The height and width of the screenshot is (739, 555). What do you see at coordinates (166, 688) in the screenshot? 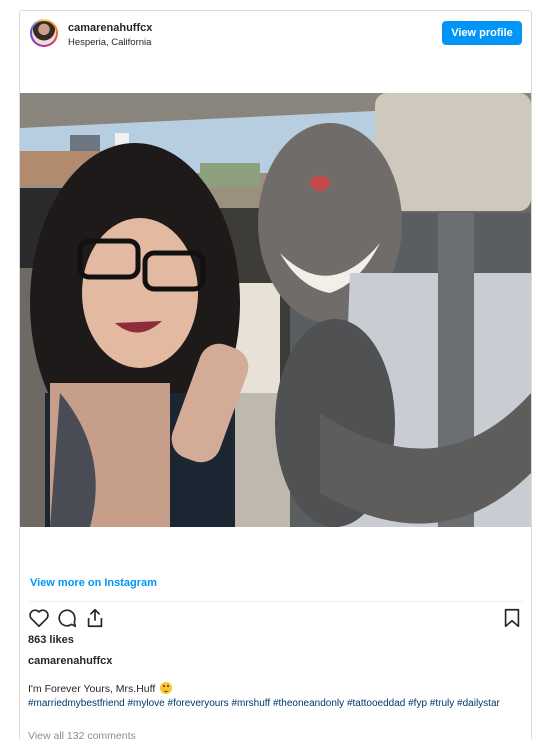
I see `wink-emoji-icon` at bounding box center [166, 688].